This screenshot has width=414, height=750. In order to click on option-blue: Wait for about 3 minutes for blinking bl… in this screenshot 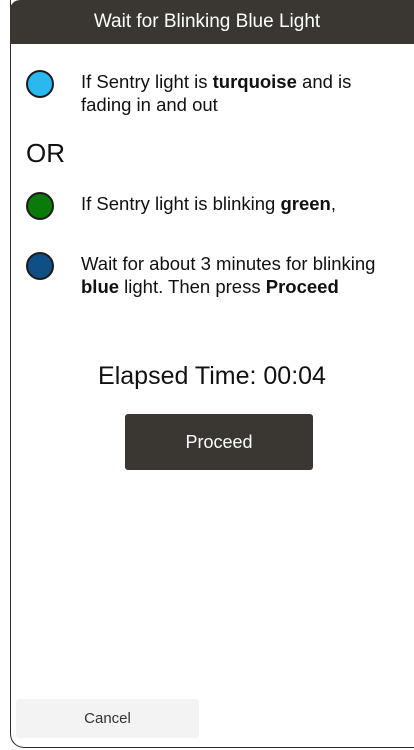, I will do `click(208, 275)`.